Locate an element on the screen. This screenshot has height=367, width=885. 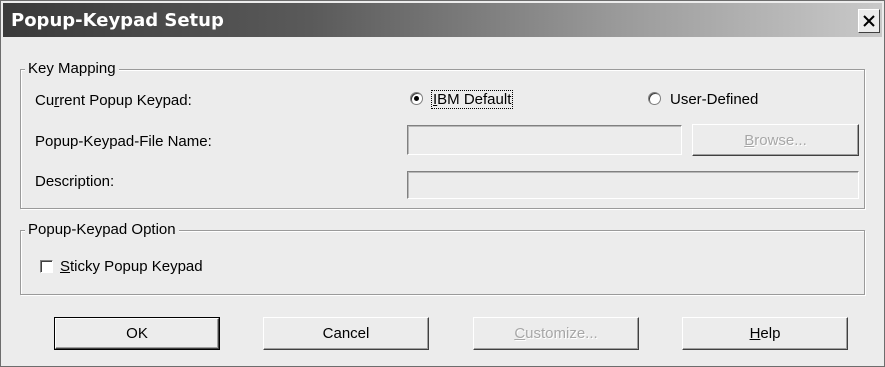
current-popup-keypad-label: Current Popup Keypad: is located at coordinates (113, 100).